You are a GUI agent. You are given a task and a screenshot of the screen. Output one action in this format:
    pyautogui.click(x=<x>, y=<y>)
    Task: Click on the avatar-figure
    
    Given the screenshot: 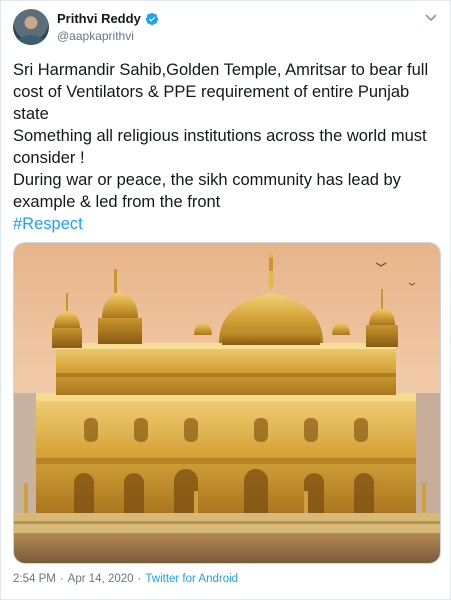 What is the action you would take?
    pyautogui.click(x=31, y=40)
    